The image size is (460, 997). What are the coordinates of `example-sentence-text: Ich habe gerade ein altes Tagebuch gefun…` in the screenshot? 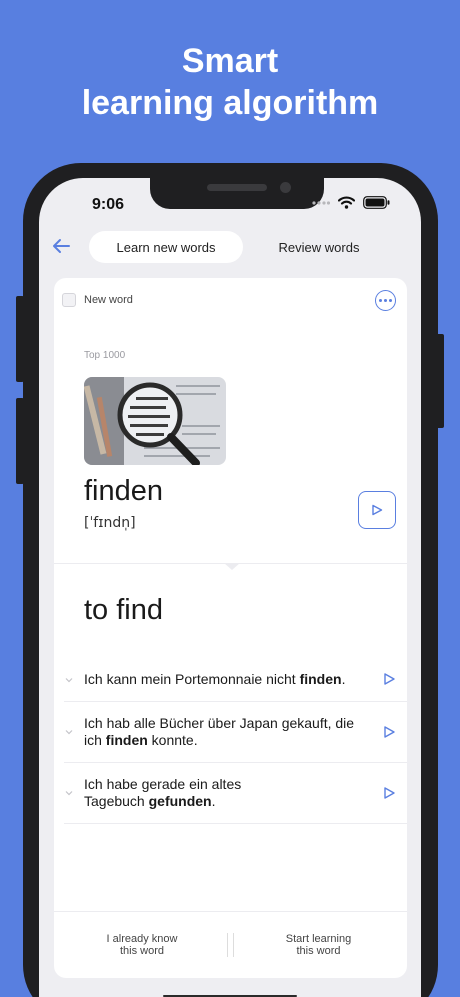 It's located at (163, 792).